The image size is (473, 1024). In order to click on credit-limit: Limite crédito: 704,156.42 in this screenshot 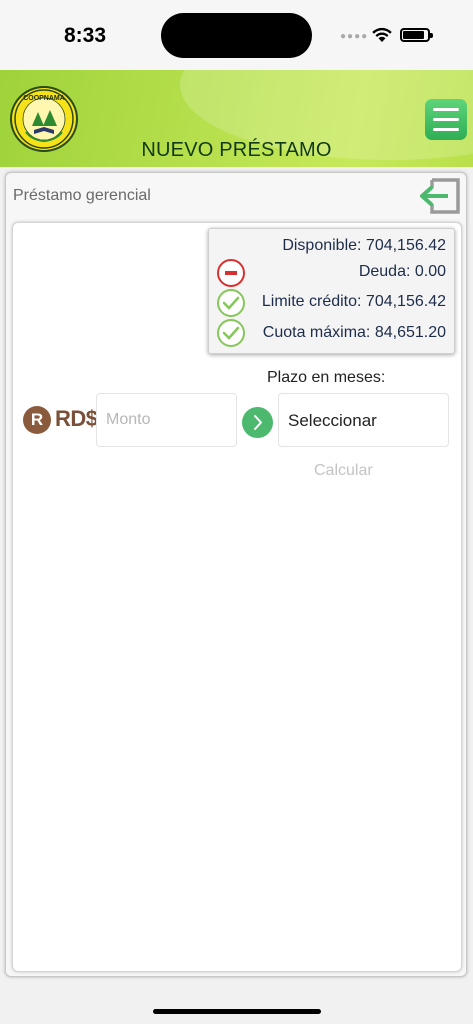, I will do `click(353, 301)`.